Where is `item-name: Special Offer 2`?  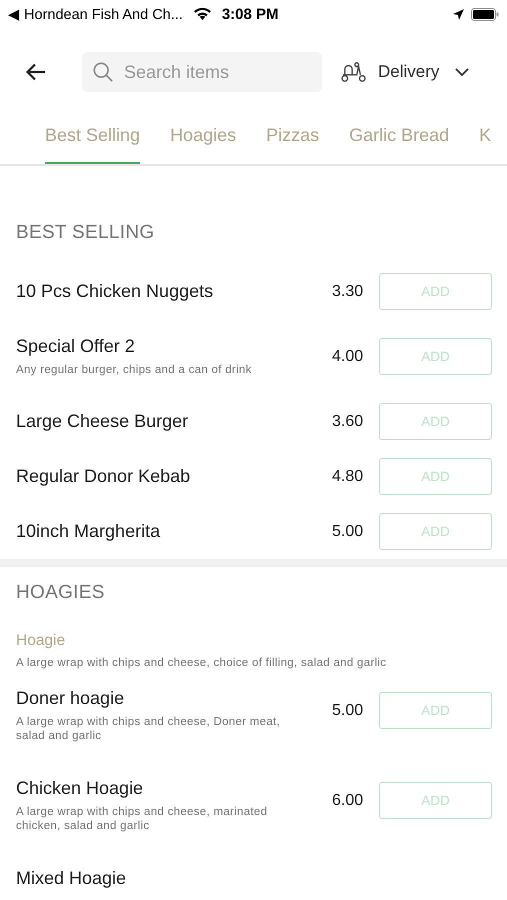
item-name: Special Offer 2 is located at coordinates (76, 346).